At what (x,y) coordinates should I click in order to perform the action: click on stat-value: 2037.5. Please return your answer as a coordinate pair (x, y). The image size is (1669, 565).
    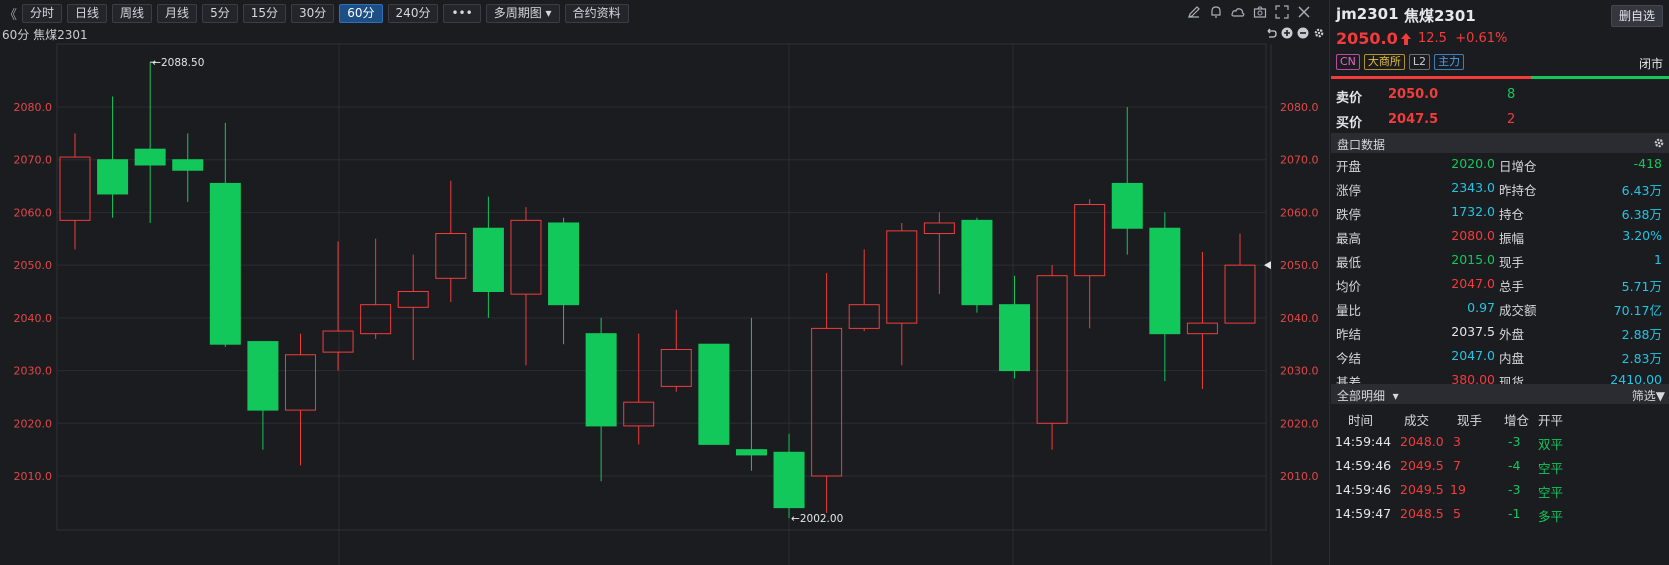
    Looking at the image, I should click on (1473, 331).